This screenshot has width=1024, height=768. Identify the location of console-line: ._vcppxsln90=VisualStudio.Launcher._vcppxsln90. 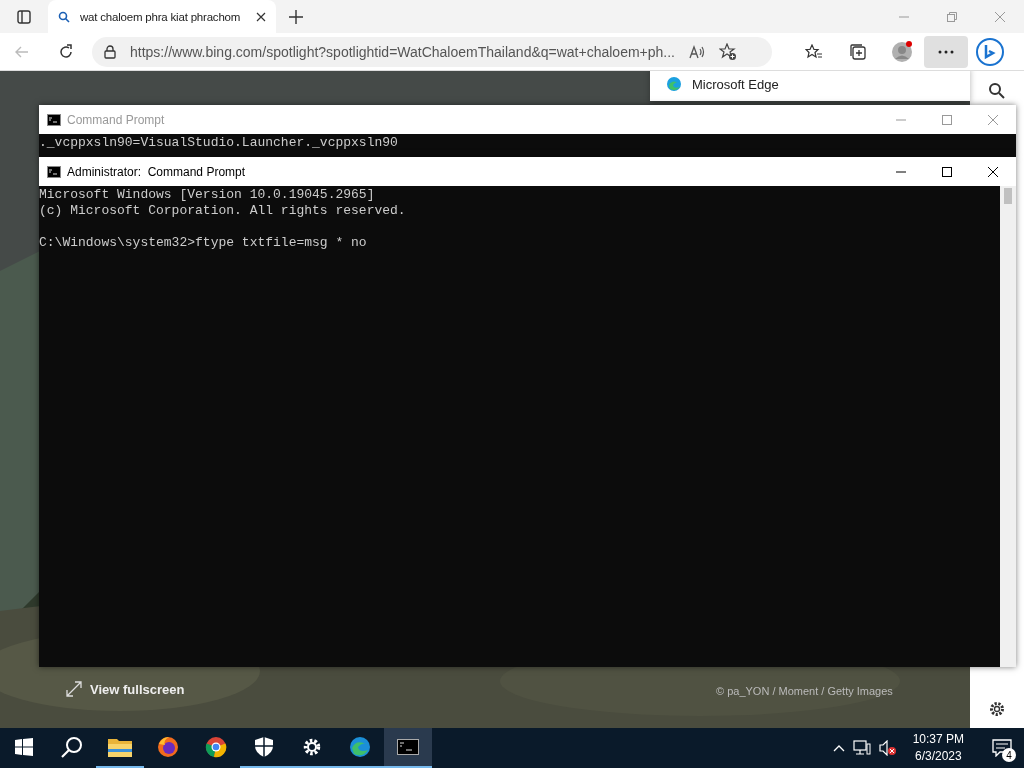
(218, 142).